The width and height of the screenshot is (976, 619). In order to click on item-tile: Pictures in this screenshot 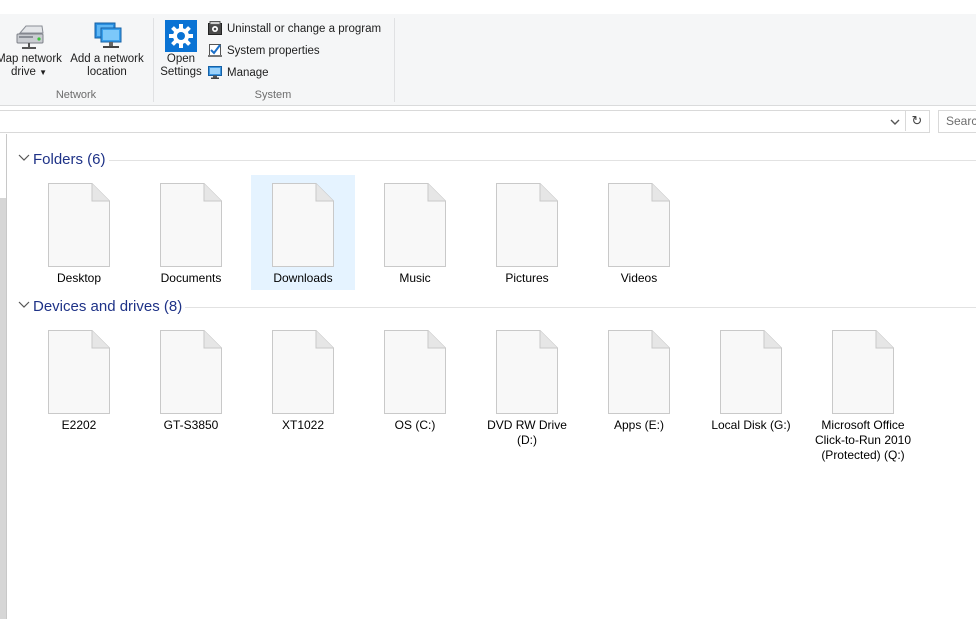, I will do `click(527, 232)`.